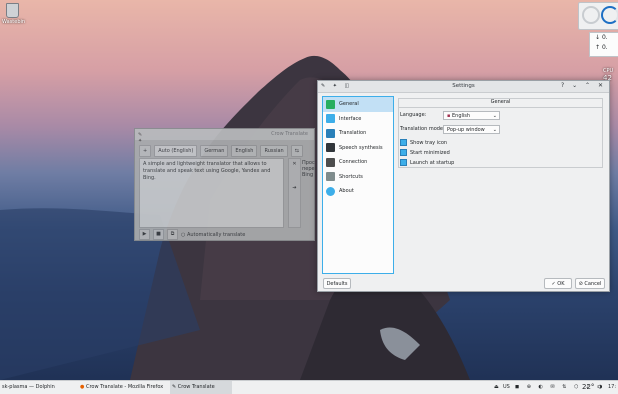 This screenshot has width=618, height=394. Describe the element at coordinates (158, 234) in the screenshot. I see `stop-icon: ■` at that location.